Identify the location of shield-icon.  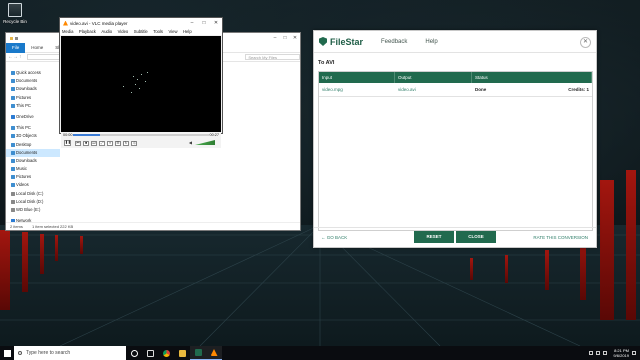
(323, 41).